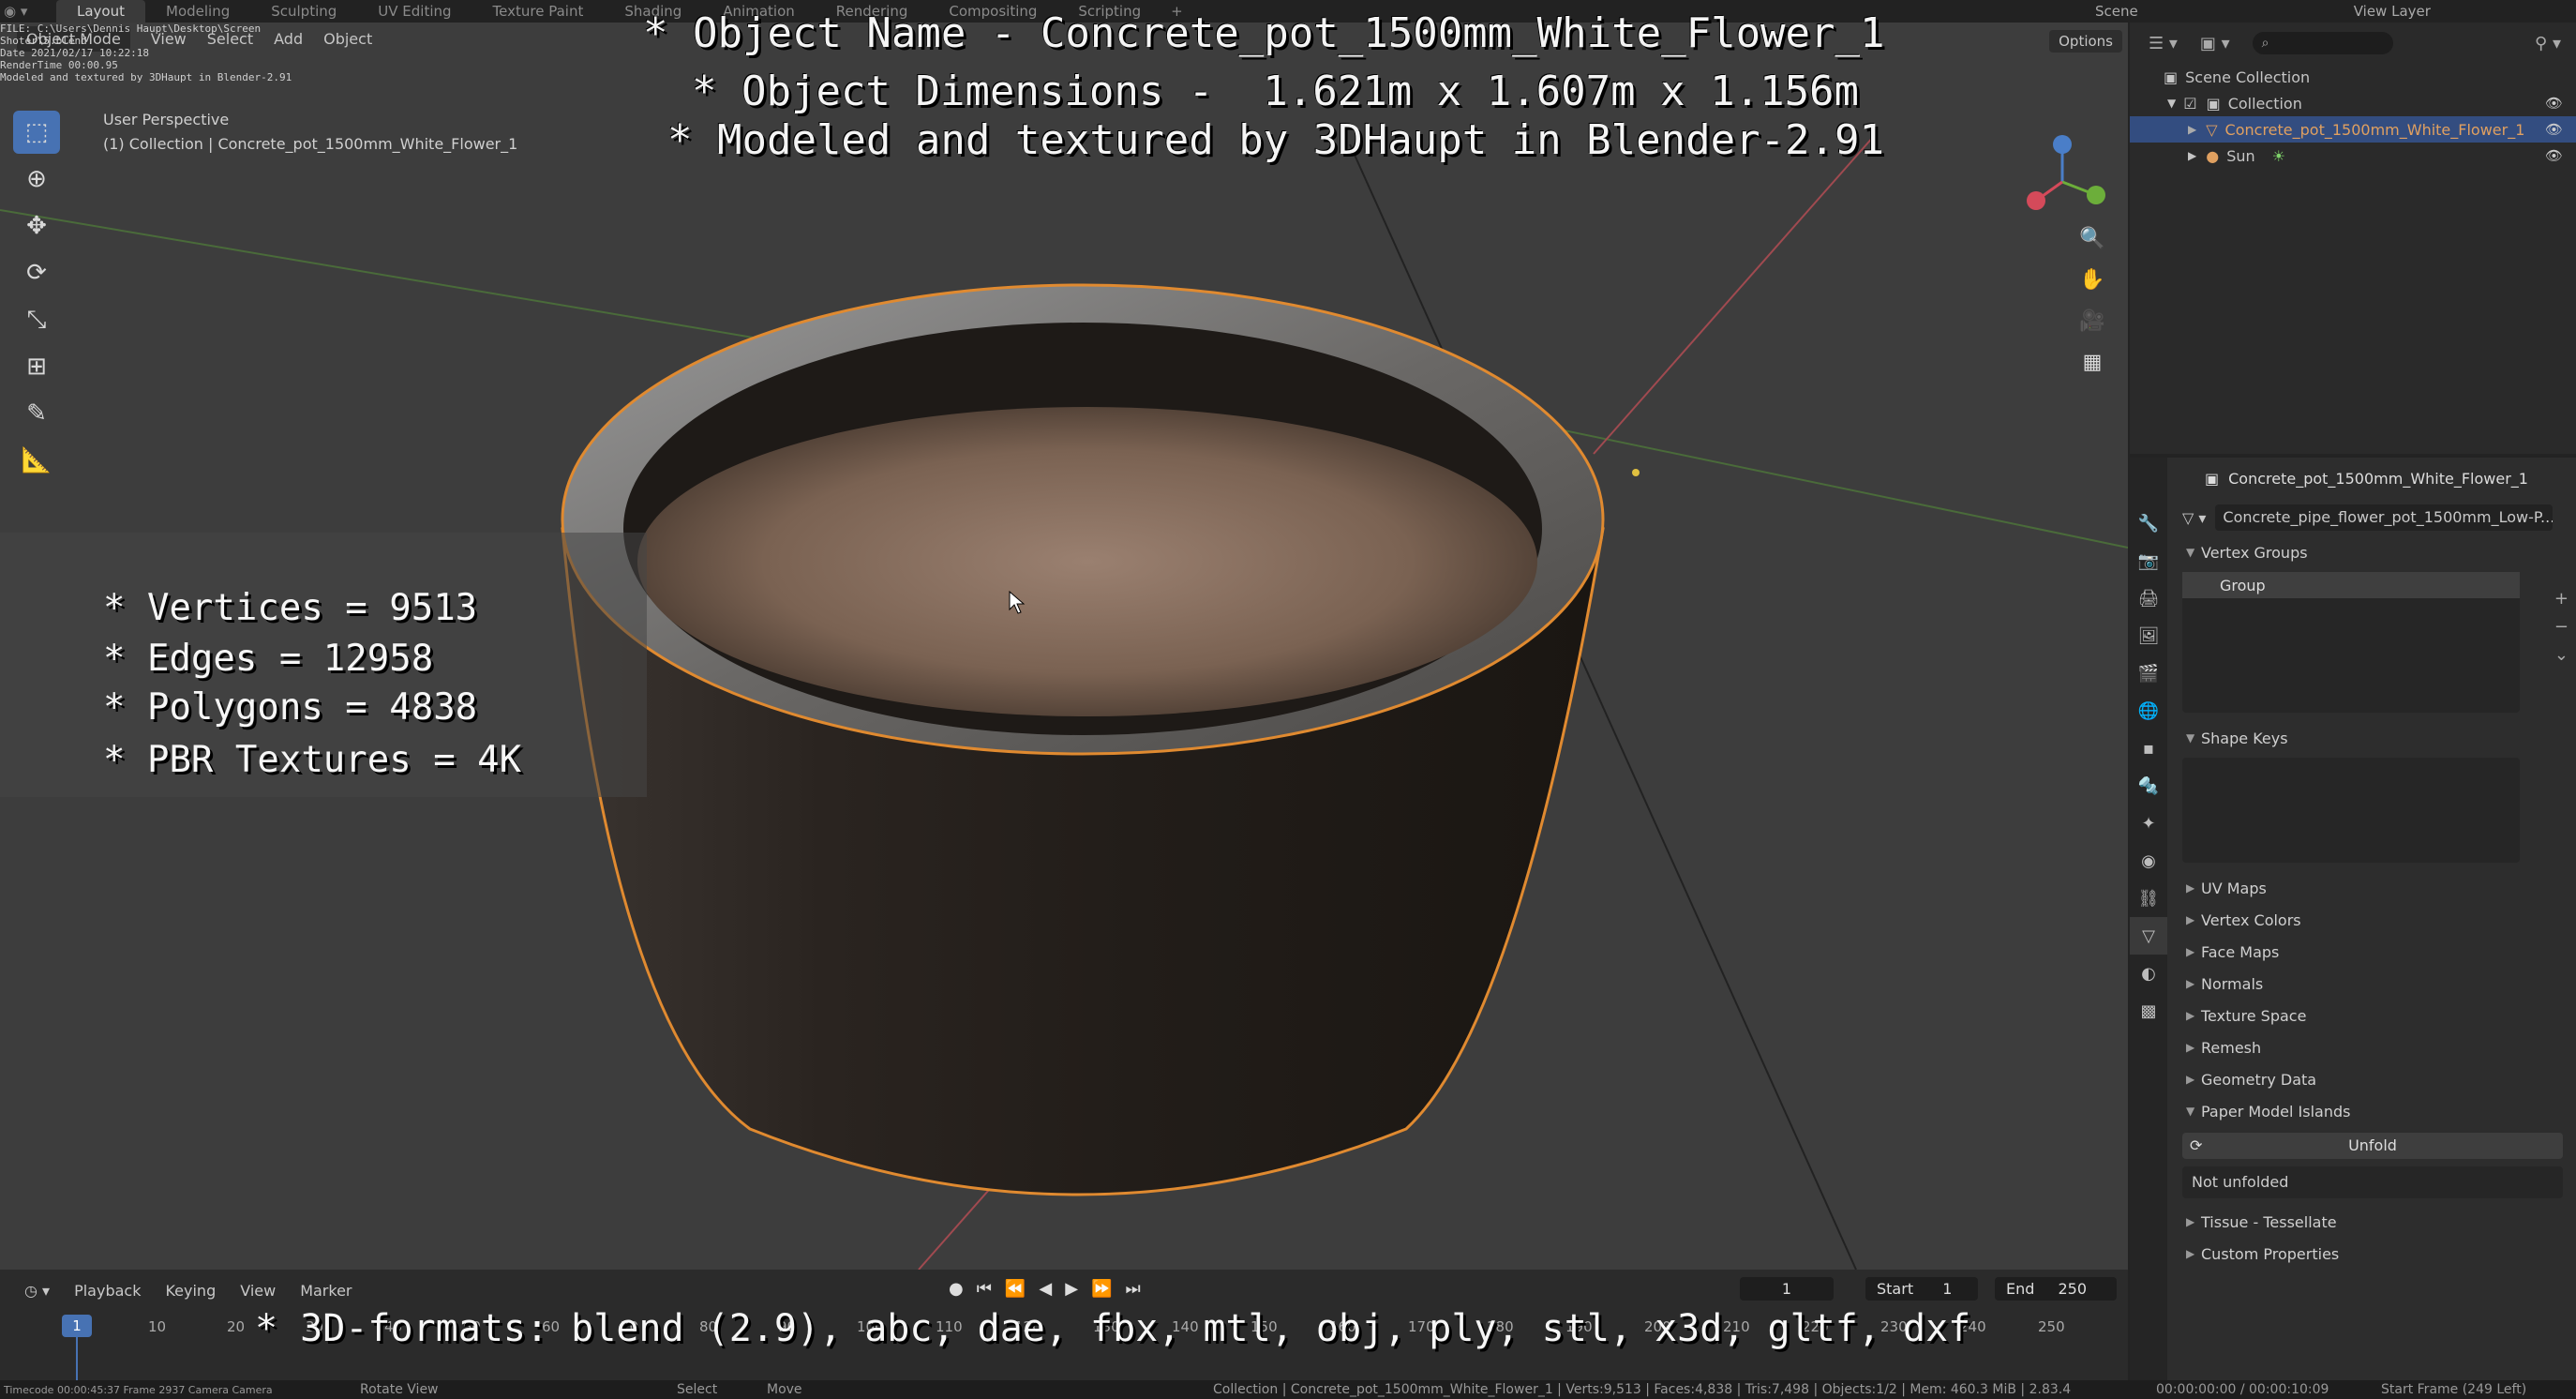  Describe the element at coordinates (2353, 77) in the screenshot. I see `outliner-scene-collection: ▣ Scene Collection` at that location.